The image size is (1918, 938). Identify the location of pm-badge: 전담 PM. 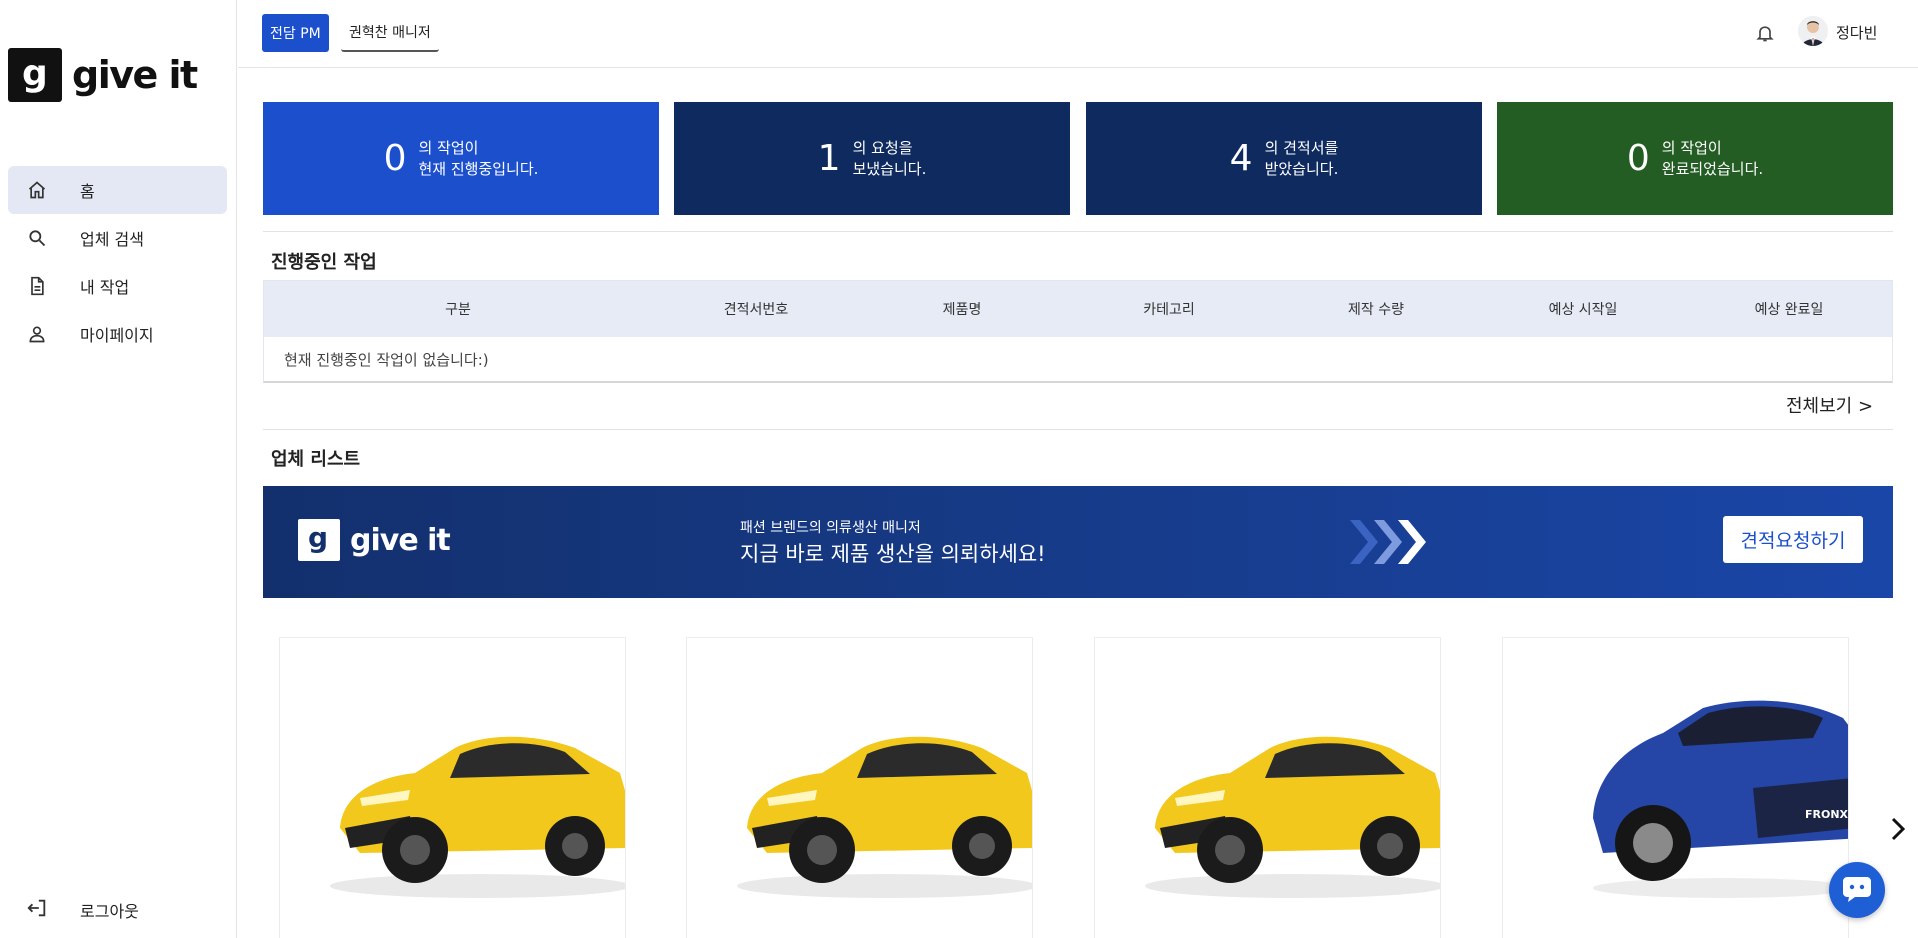
(295, 33).